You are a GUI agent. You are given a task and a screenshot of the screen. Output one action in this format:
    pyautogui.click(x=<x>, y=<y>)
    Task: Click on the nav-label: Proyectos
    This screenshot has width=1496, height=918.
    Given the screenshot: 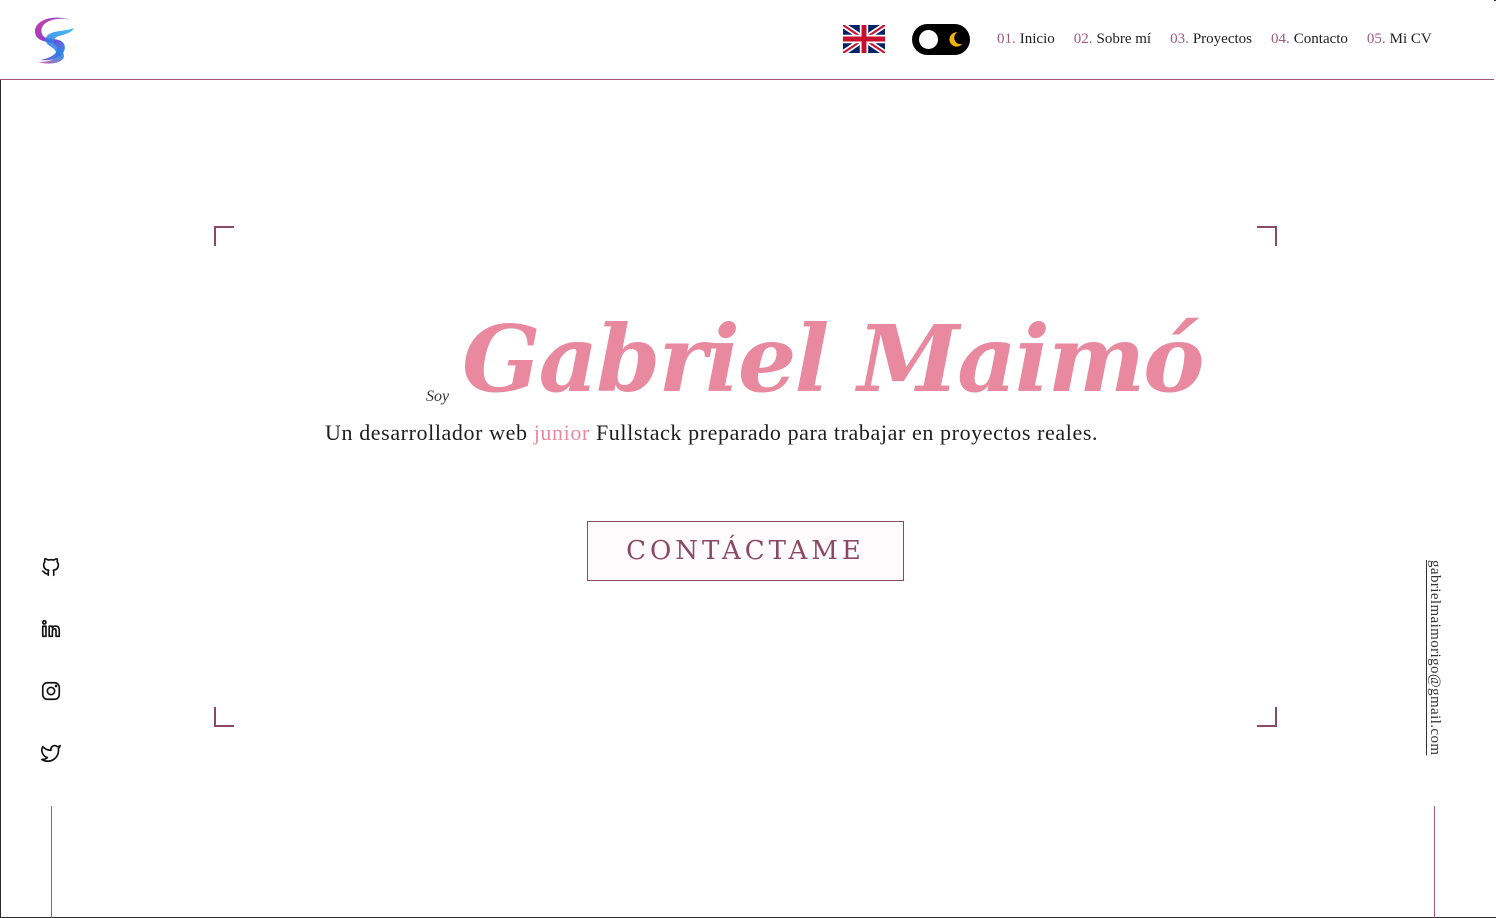 What is the action you would take?
    pyautogui.click(x=1222, y=39)
    